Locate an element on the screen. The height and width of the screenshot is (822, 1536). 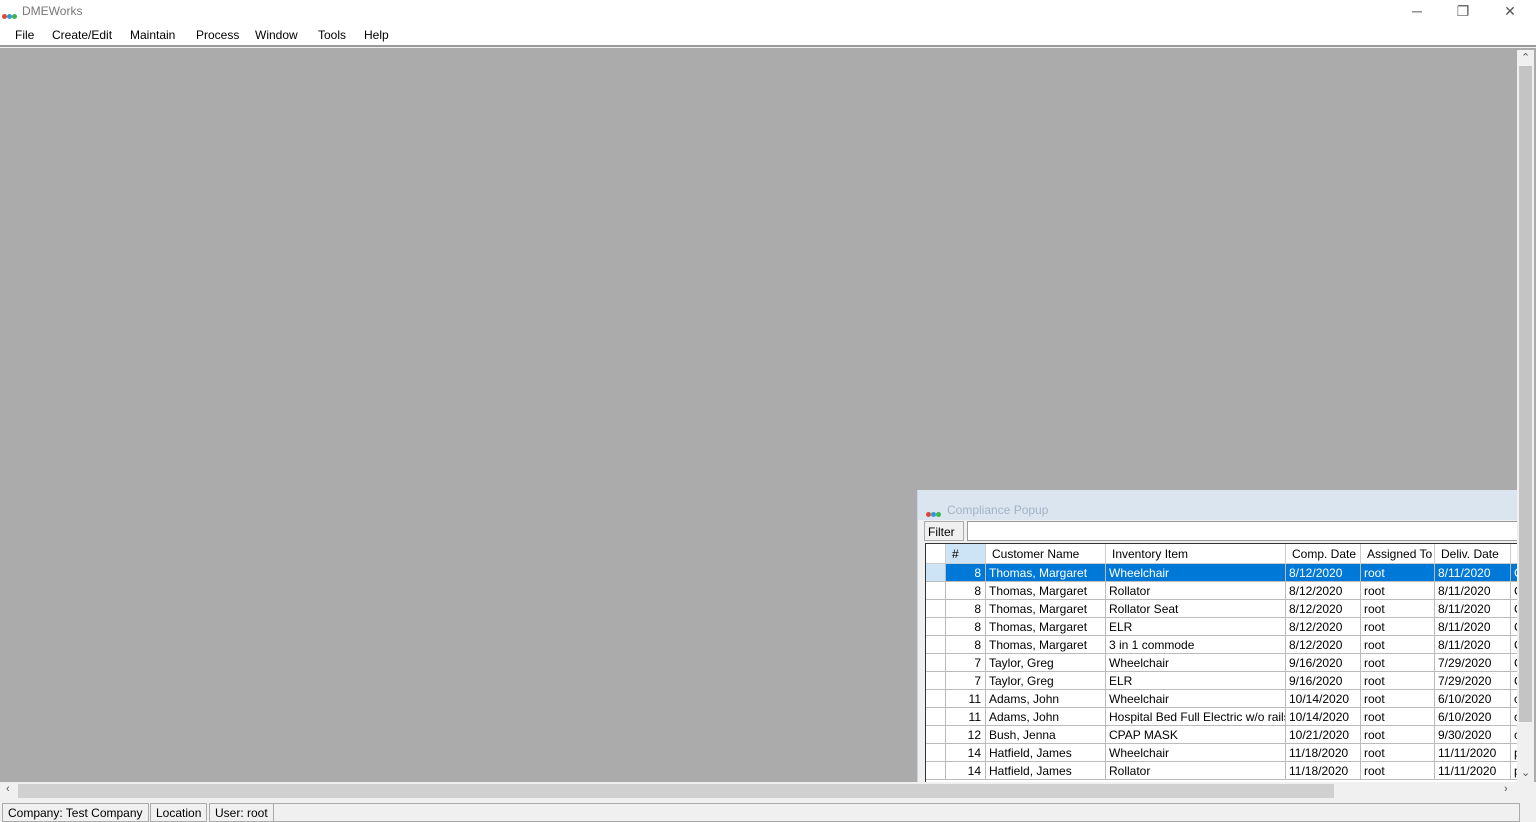
column-header-comp-date: Comp. Date is located at coordinates (1323, 554).